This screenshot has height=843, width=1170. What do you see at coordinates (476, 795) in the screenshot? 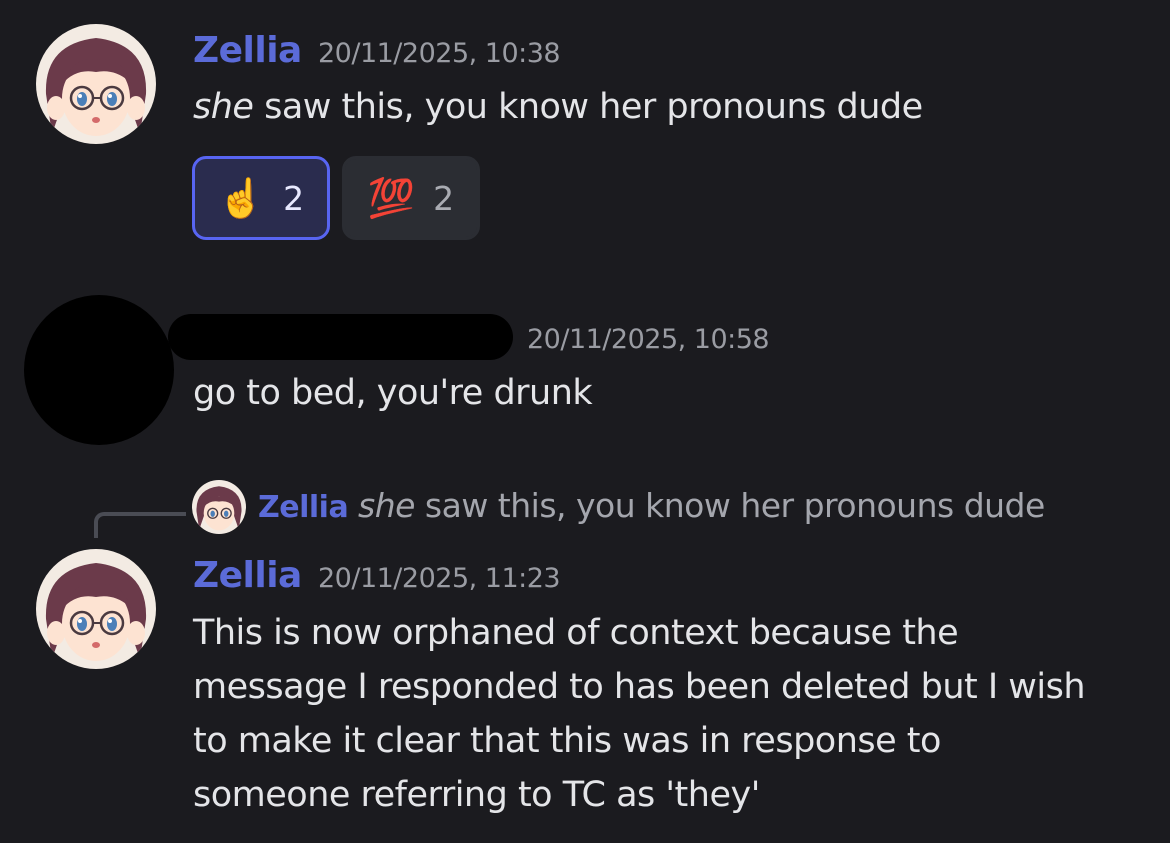
I see `message-line: someone referring to TC as 'they'` at bounding box center [476, 795].